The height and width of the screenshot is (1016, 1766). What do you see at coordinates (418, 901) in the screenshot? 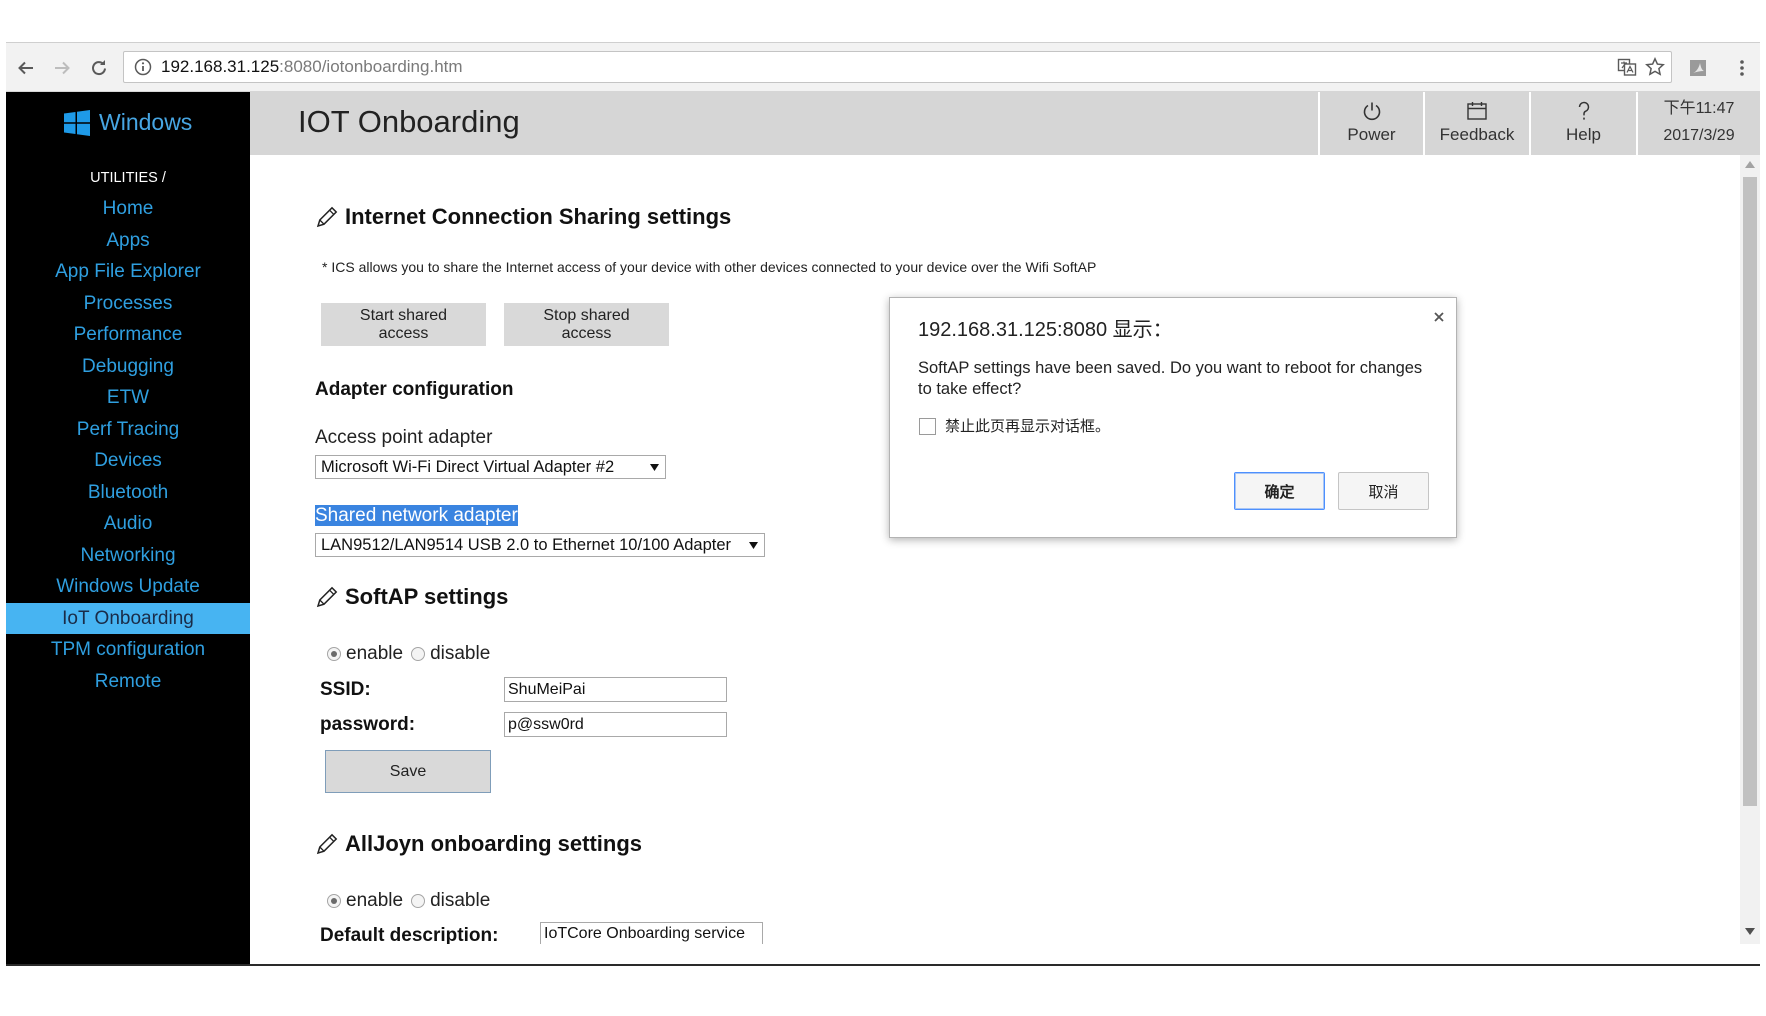
I see `alljoyn-disable-radio` at bounding box center [418, 901].